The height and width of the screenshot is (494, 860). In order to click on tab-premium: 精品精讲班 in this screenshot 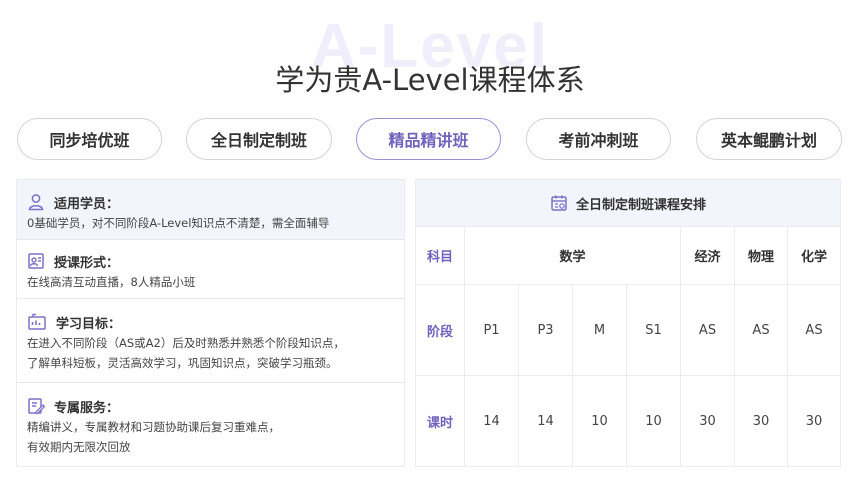, I will do `click(428, 139)`.